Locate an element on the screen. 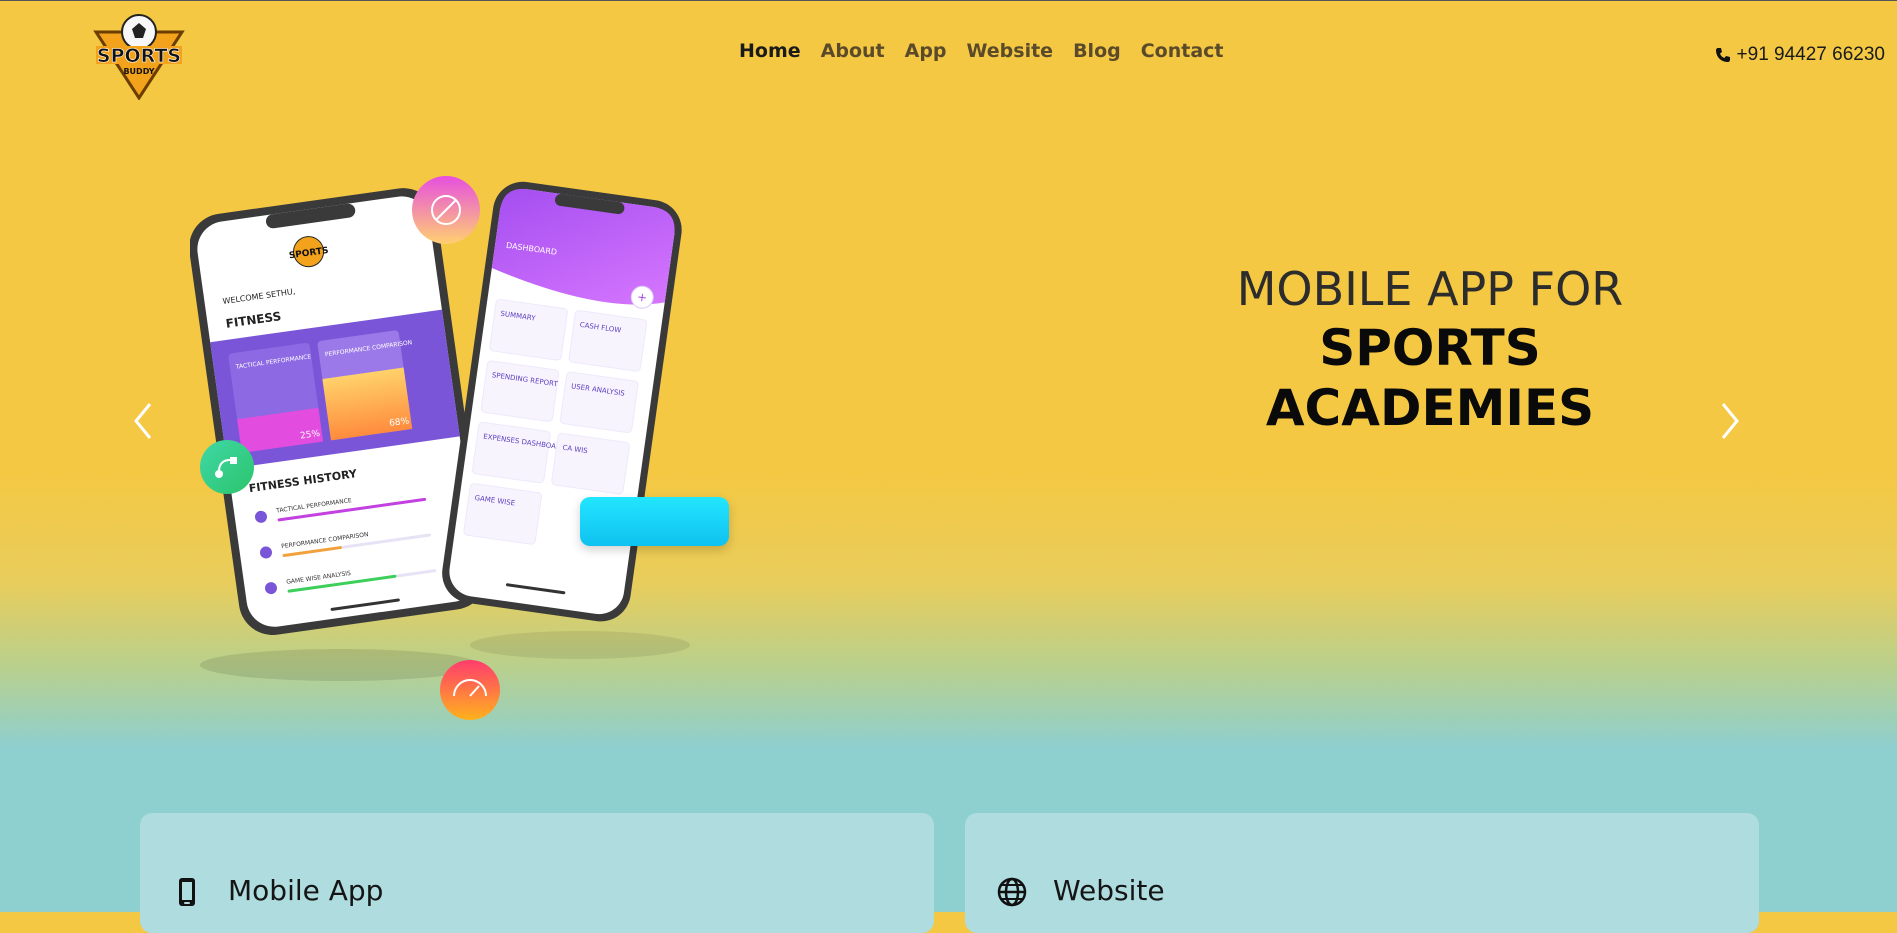 The height and width of the screenshot is (933, 1897). svg-text: BUDDY is located at coordinates (138, 71).